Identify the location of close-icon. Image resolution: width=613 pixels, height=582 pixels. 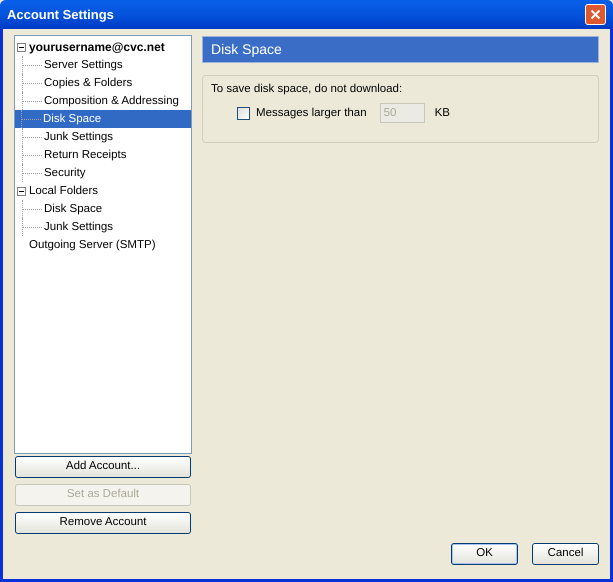
(595, 14).